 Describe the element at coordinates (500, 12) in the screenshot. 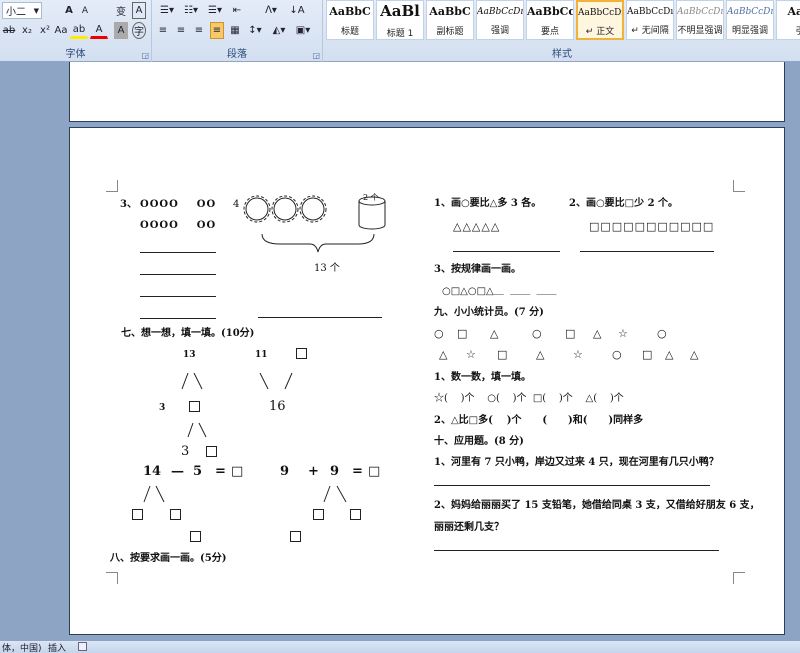

I see `style-sample: AaBbCcDı` at that location.